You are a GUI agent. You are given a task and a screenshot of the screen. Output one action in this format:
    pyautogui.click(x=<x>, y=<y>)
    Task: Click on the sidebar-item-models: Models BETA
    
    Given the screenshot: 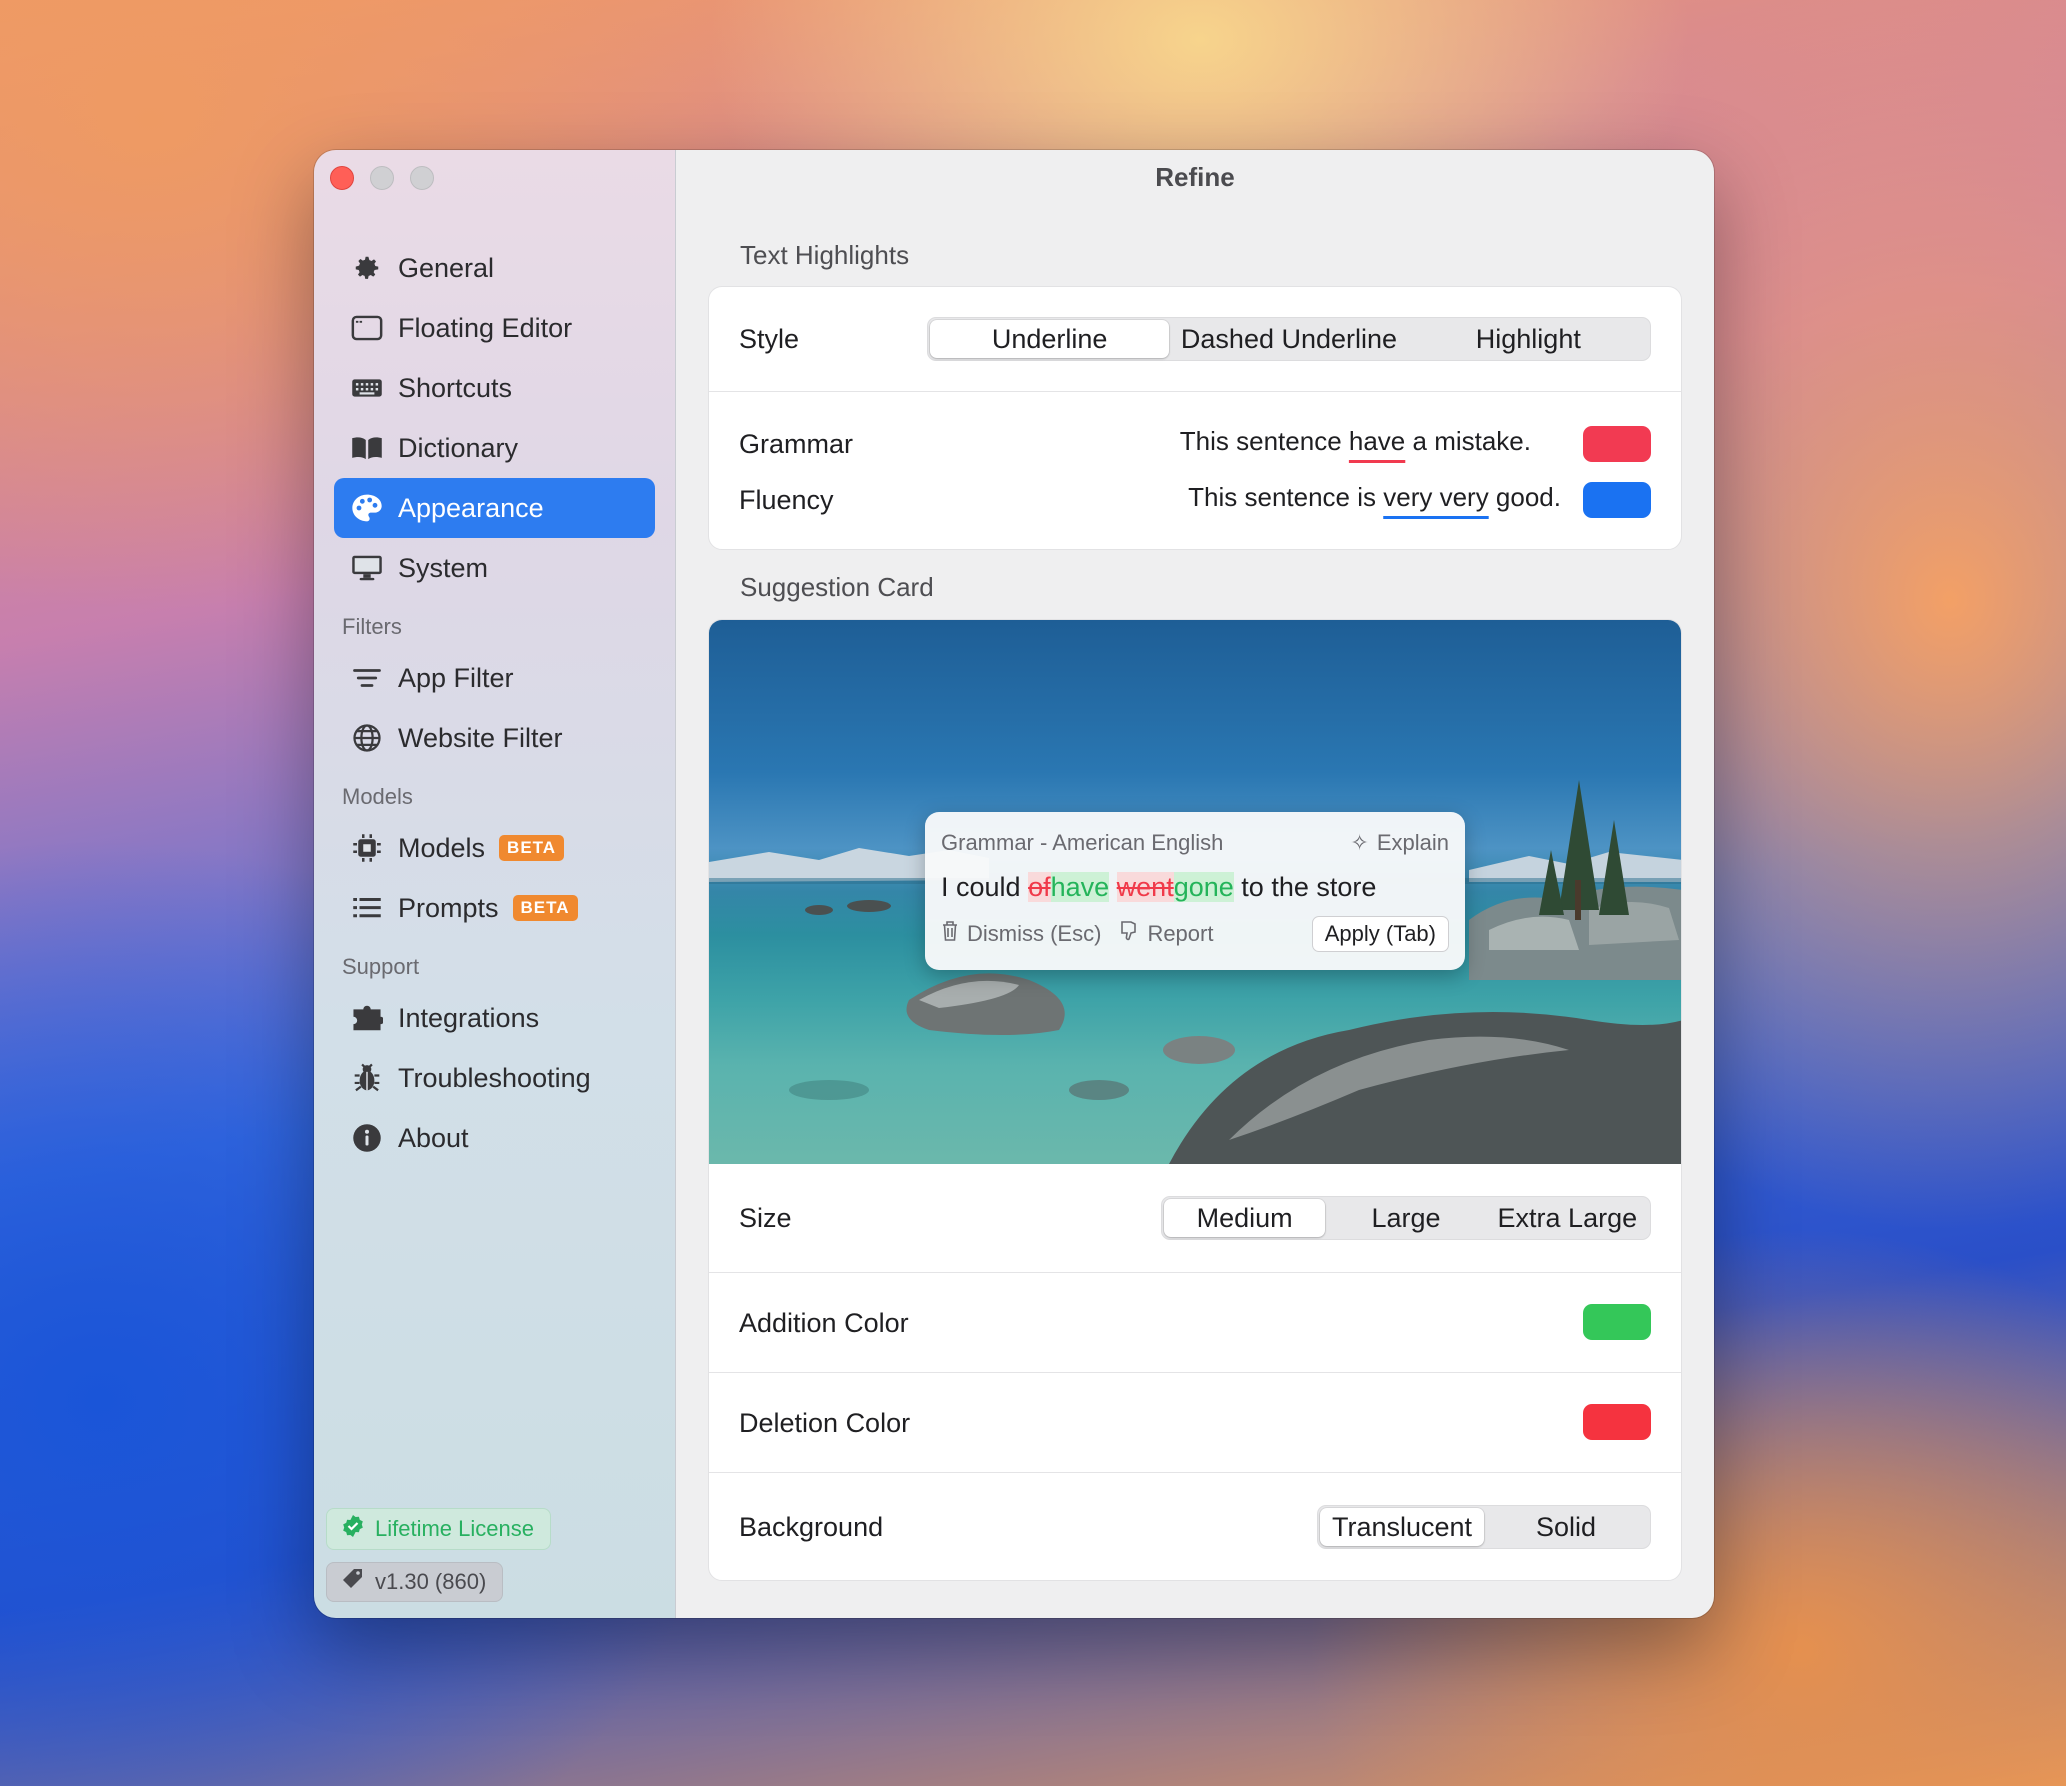 What is the action you would take?
    pyautogui.click(x=494, y=848)
    